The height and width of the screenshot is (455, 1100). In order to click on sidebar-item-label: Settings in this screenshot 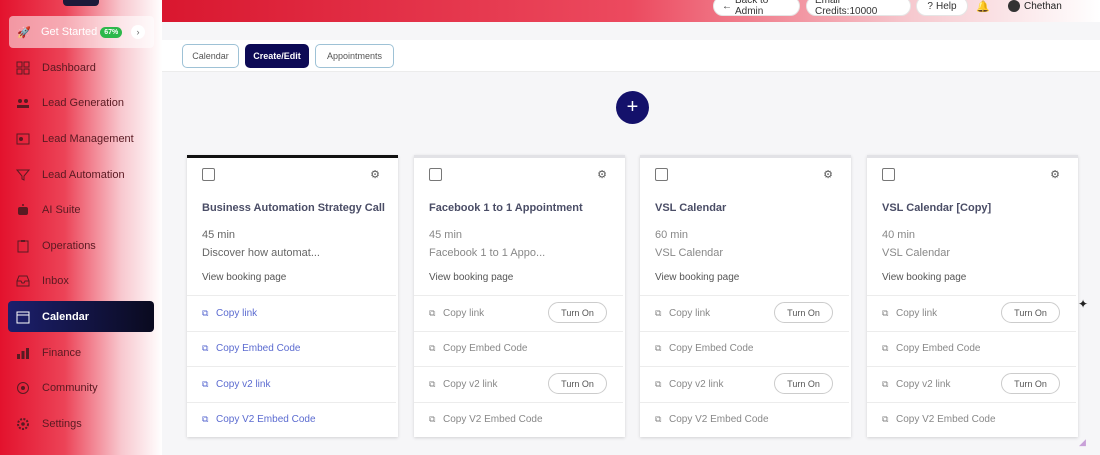, I will do `click(62, 423)`.